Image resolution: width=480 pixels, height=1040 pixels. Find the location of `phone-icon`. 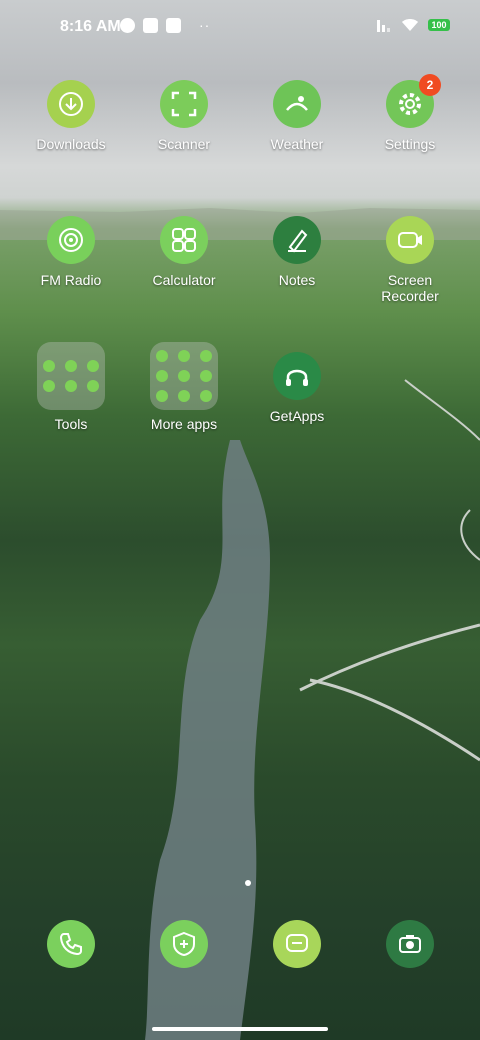

phone-icon is located at coordinates (71, 944).